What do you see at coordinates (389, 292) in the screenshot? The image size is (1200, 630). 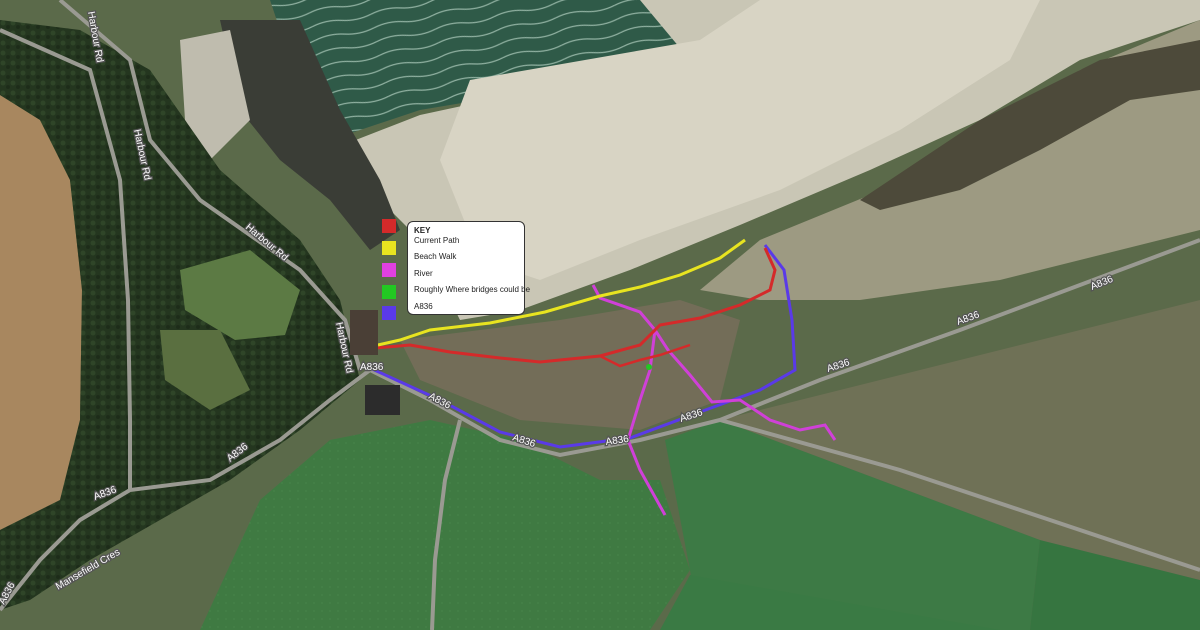 I see `legend-swatch-bridges` at bounding box center [389, 292].